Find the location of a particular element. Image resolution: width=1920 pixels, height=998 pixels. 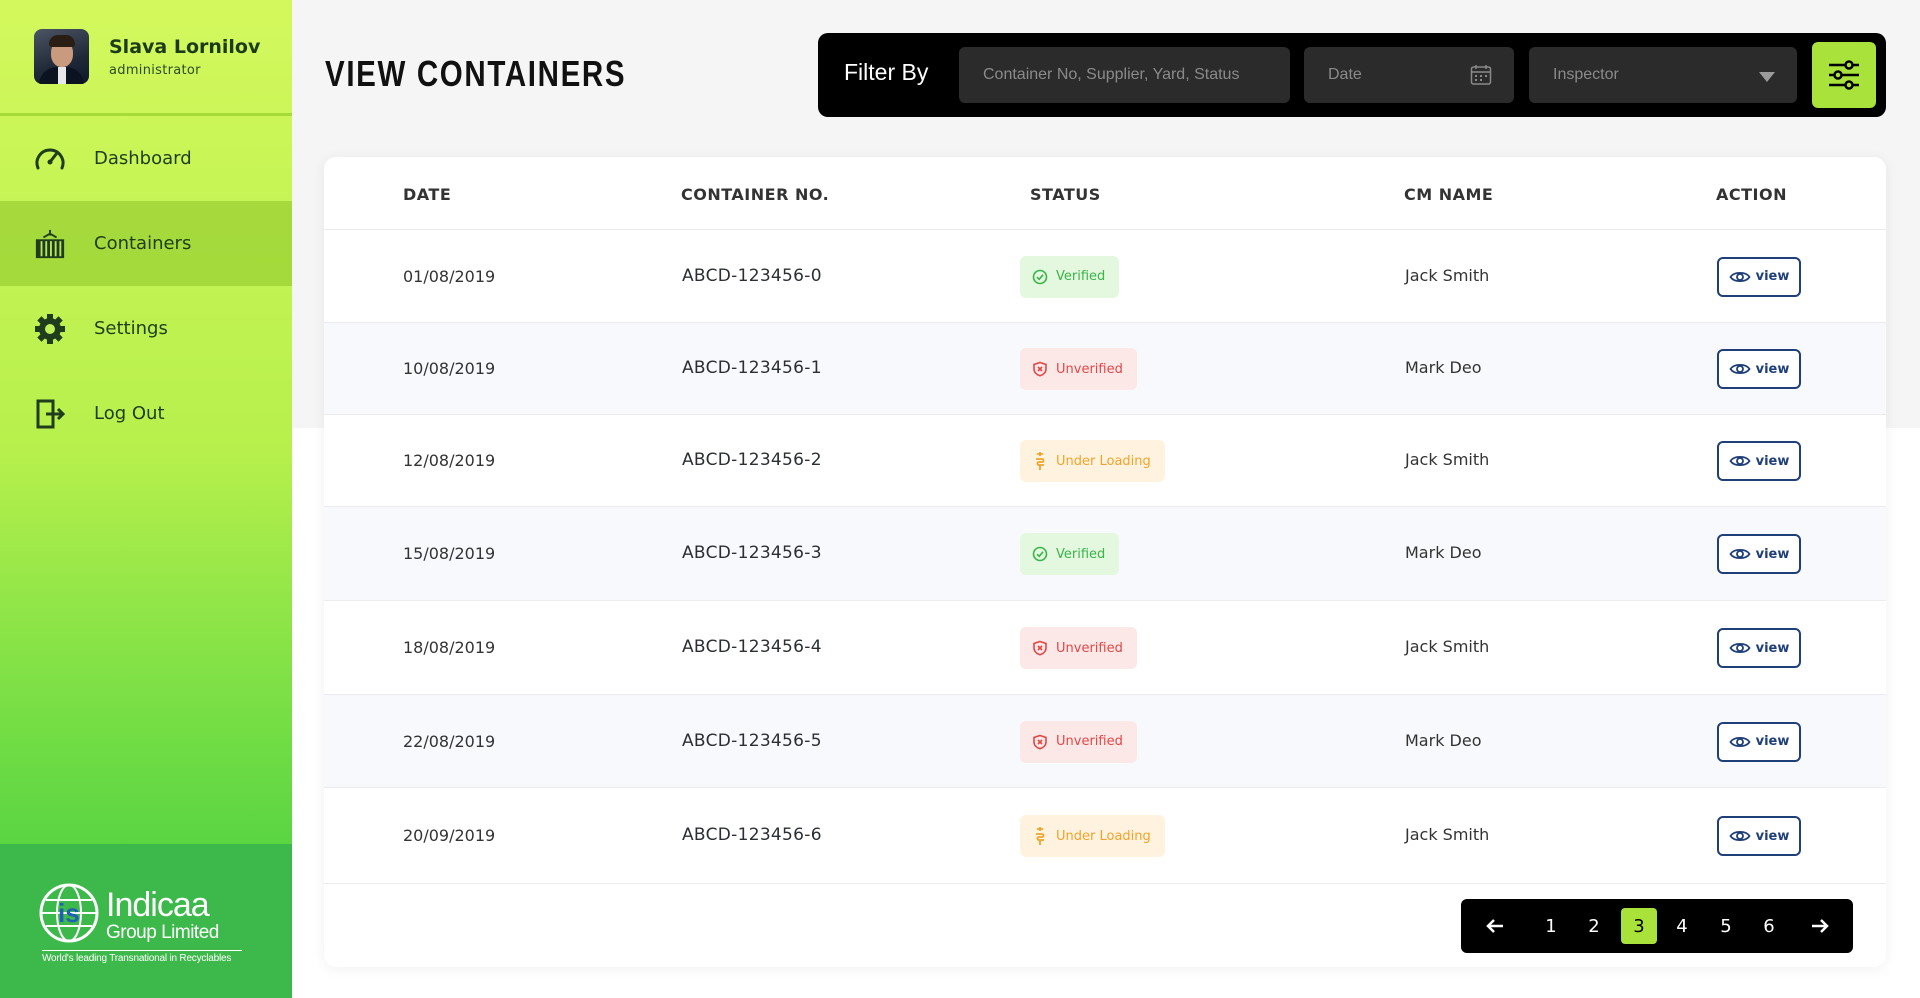

search-input: Container No, Supplier, Yard, Status is located at coordinates (1124, 75).